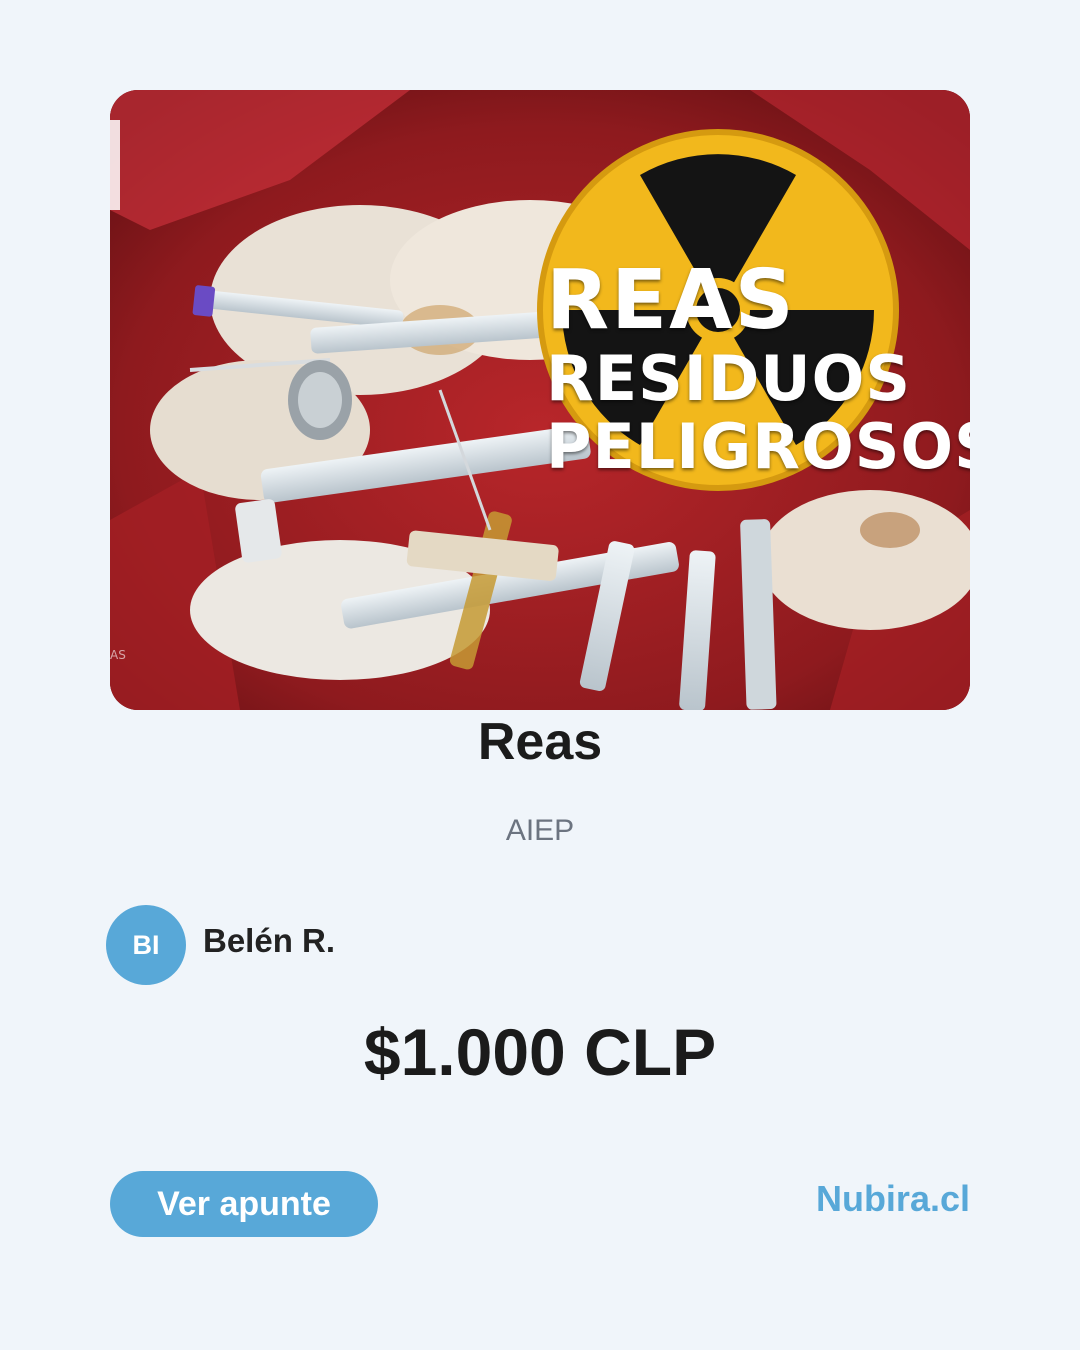 The height and width of the screenshot is (1350, 1080). Describe the element at coordinates (758, 446) in the screenshot. I see `cover-subline-2: PELIGROSOS` at that location.